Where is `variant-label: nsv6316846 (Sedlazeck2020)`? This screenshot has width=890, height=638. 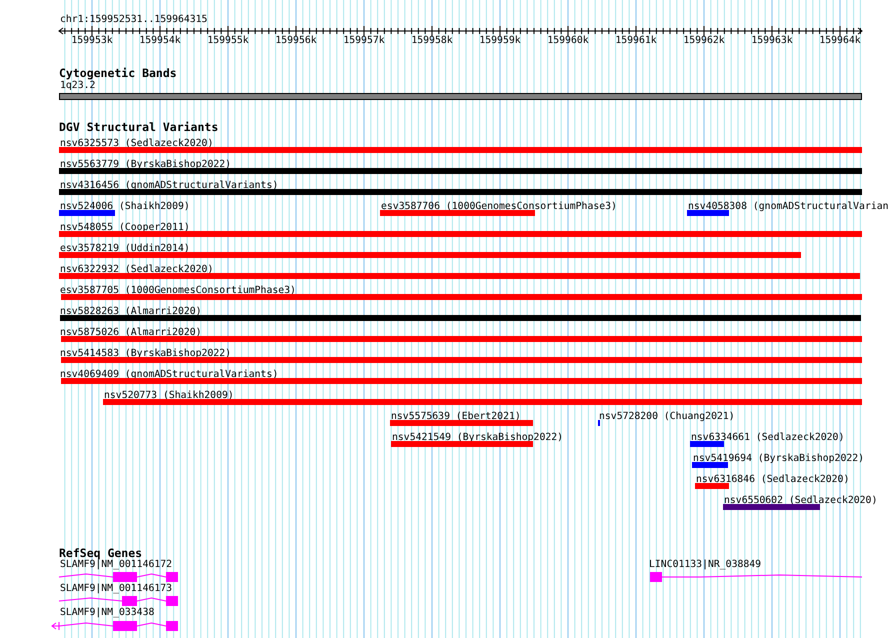 variant-label: nsv6316846 (Sedlazeck2020) is located at coordinates (773, 479).